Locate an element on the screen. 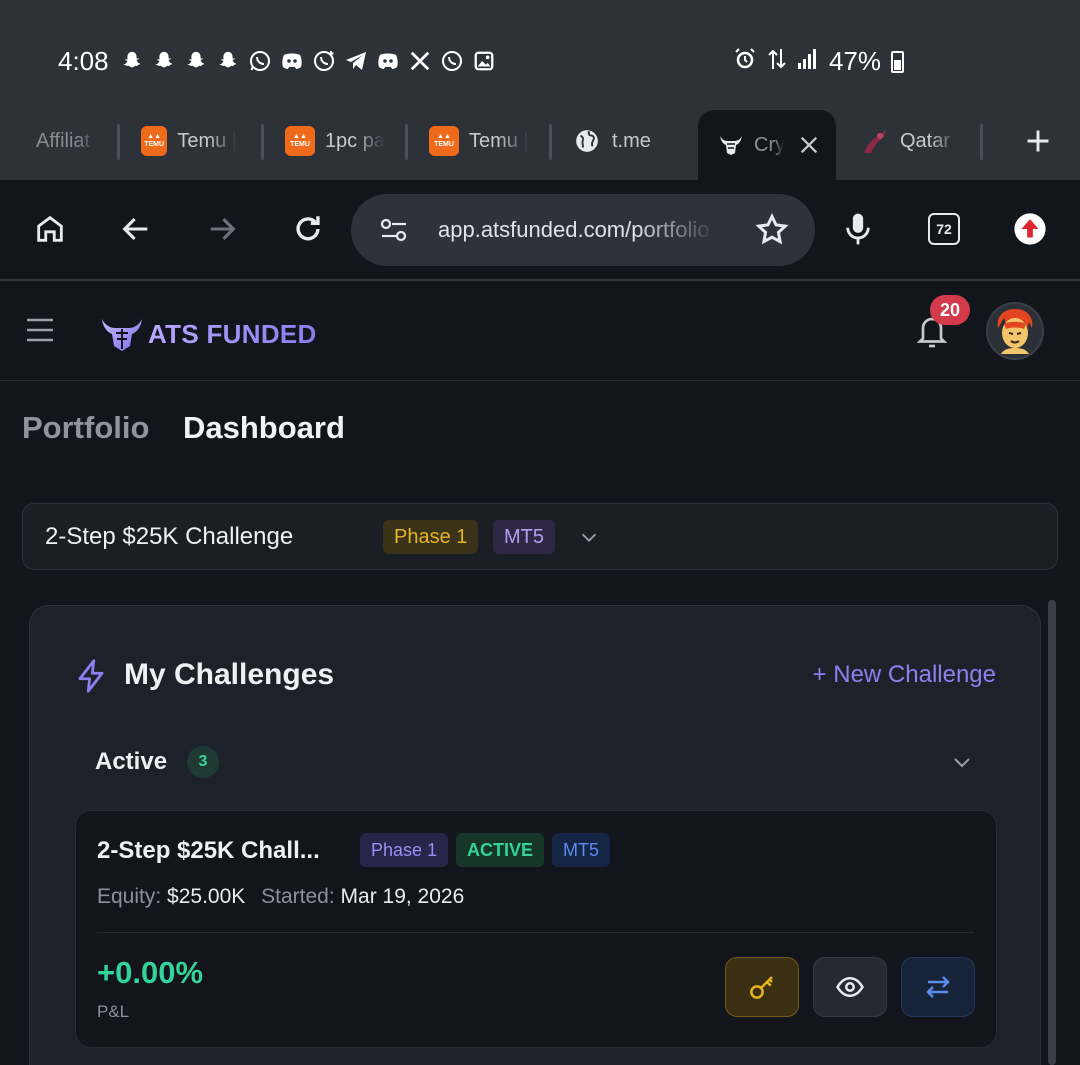 Image resolution: width=1080 pixels, height=1065 pixels. notification-count-badge: 20 is located at coordinates (950, 310).